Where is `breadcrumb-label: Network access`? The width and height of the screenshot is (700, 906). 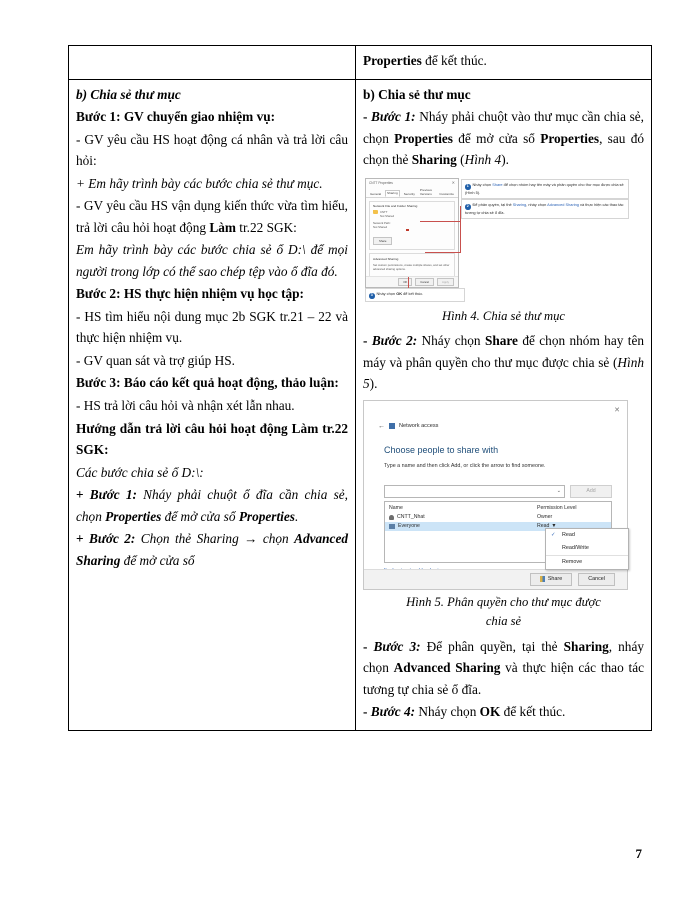
breadcrumb-label: Network access is located at coordinates (419, 426).